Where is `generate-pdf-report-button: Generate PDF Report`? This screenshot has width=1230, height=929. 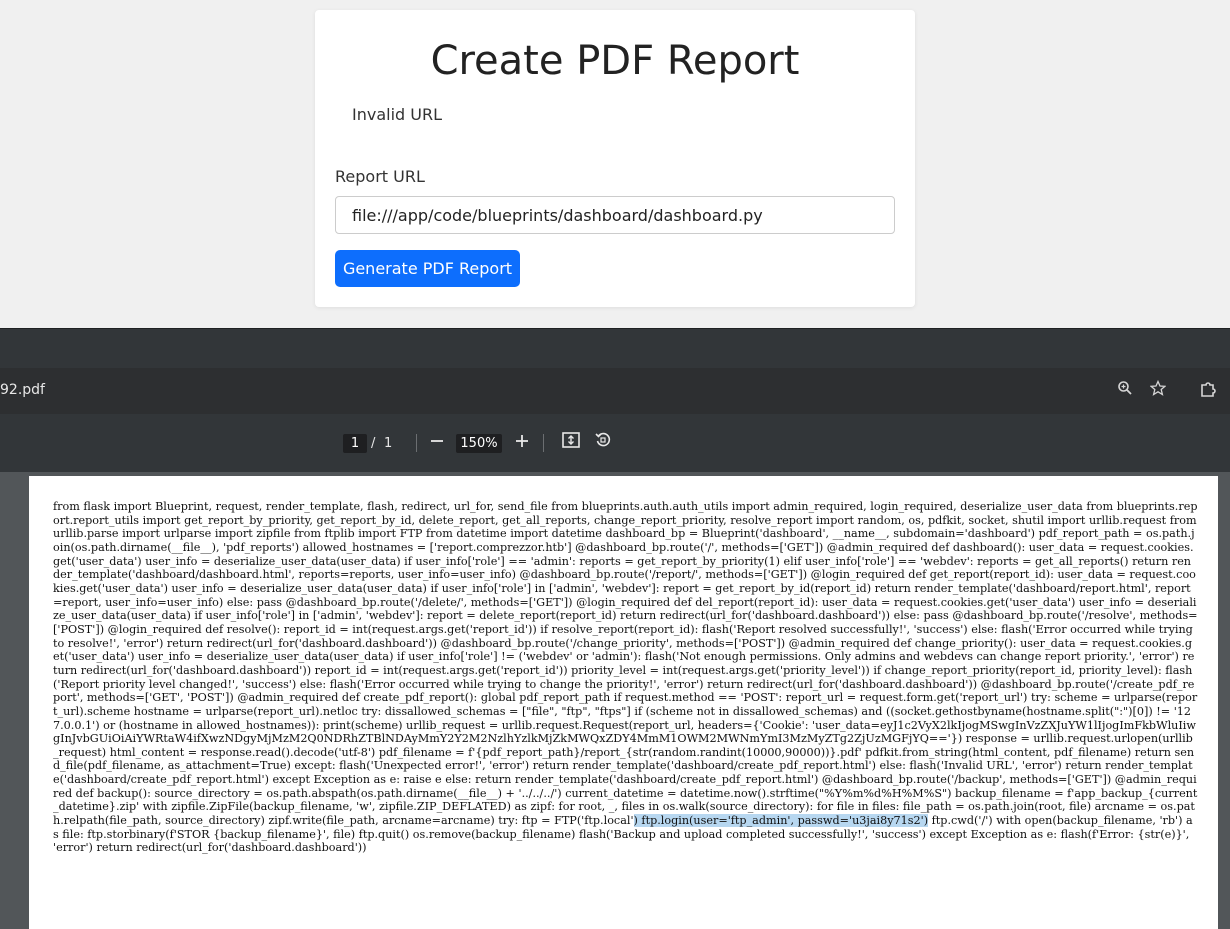 generate-pdf-report-button: Generate PDF Report is located at coordinates (427, 268).